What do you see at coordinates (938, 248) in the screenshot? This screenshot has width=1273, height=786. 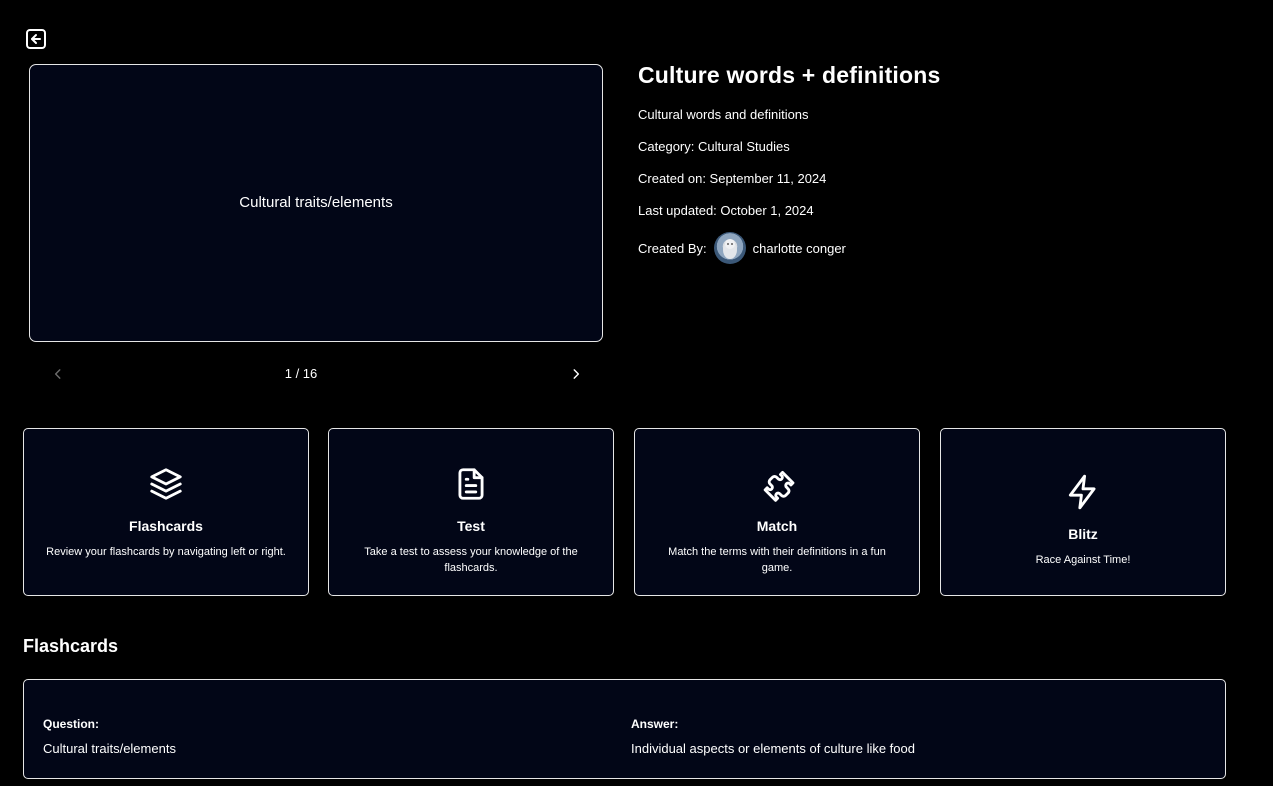 I see `set-creator: Created By: charlotte conger` at bounding box center [938, 248].